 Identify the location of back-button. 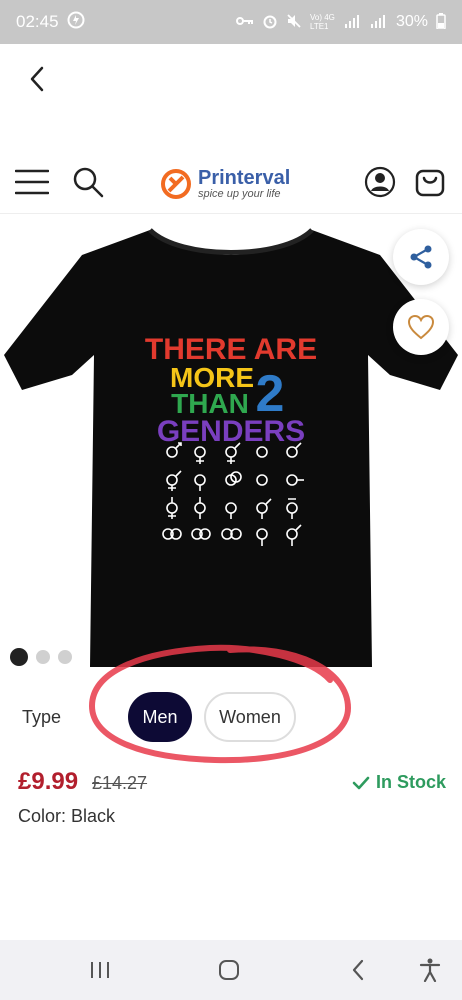
(37, 79).